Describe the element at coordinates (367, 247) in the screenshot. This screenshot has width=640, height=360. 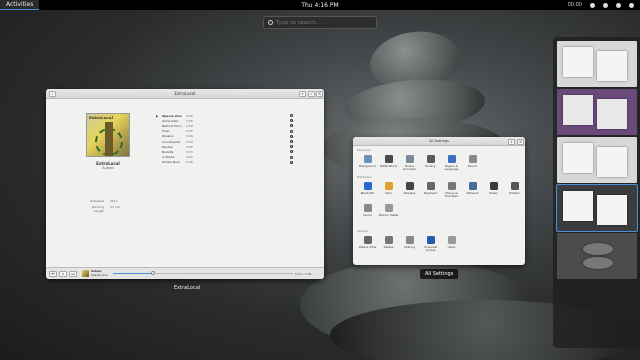
I see `settings-item-label: Date & Time` at that location.